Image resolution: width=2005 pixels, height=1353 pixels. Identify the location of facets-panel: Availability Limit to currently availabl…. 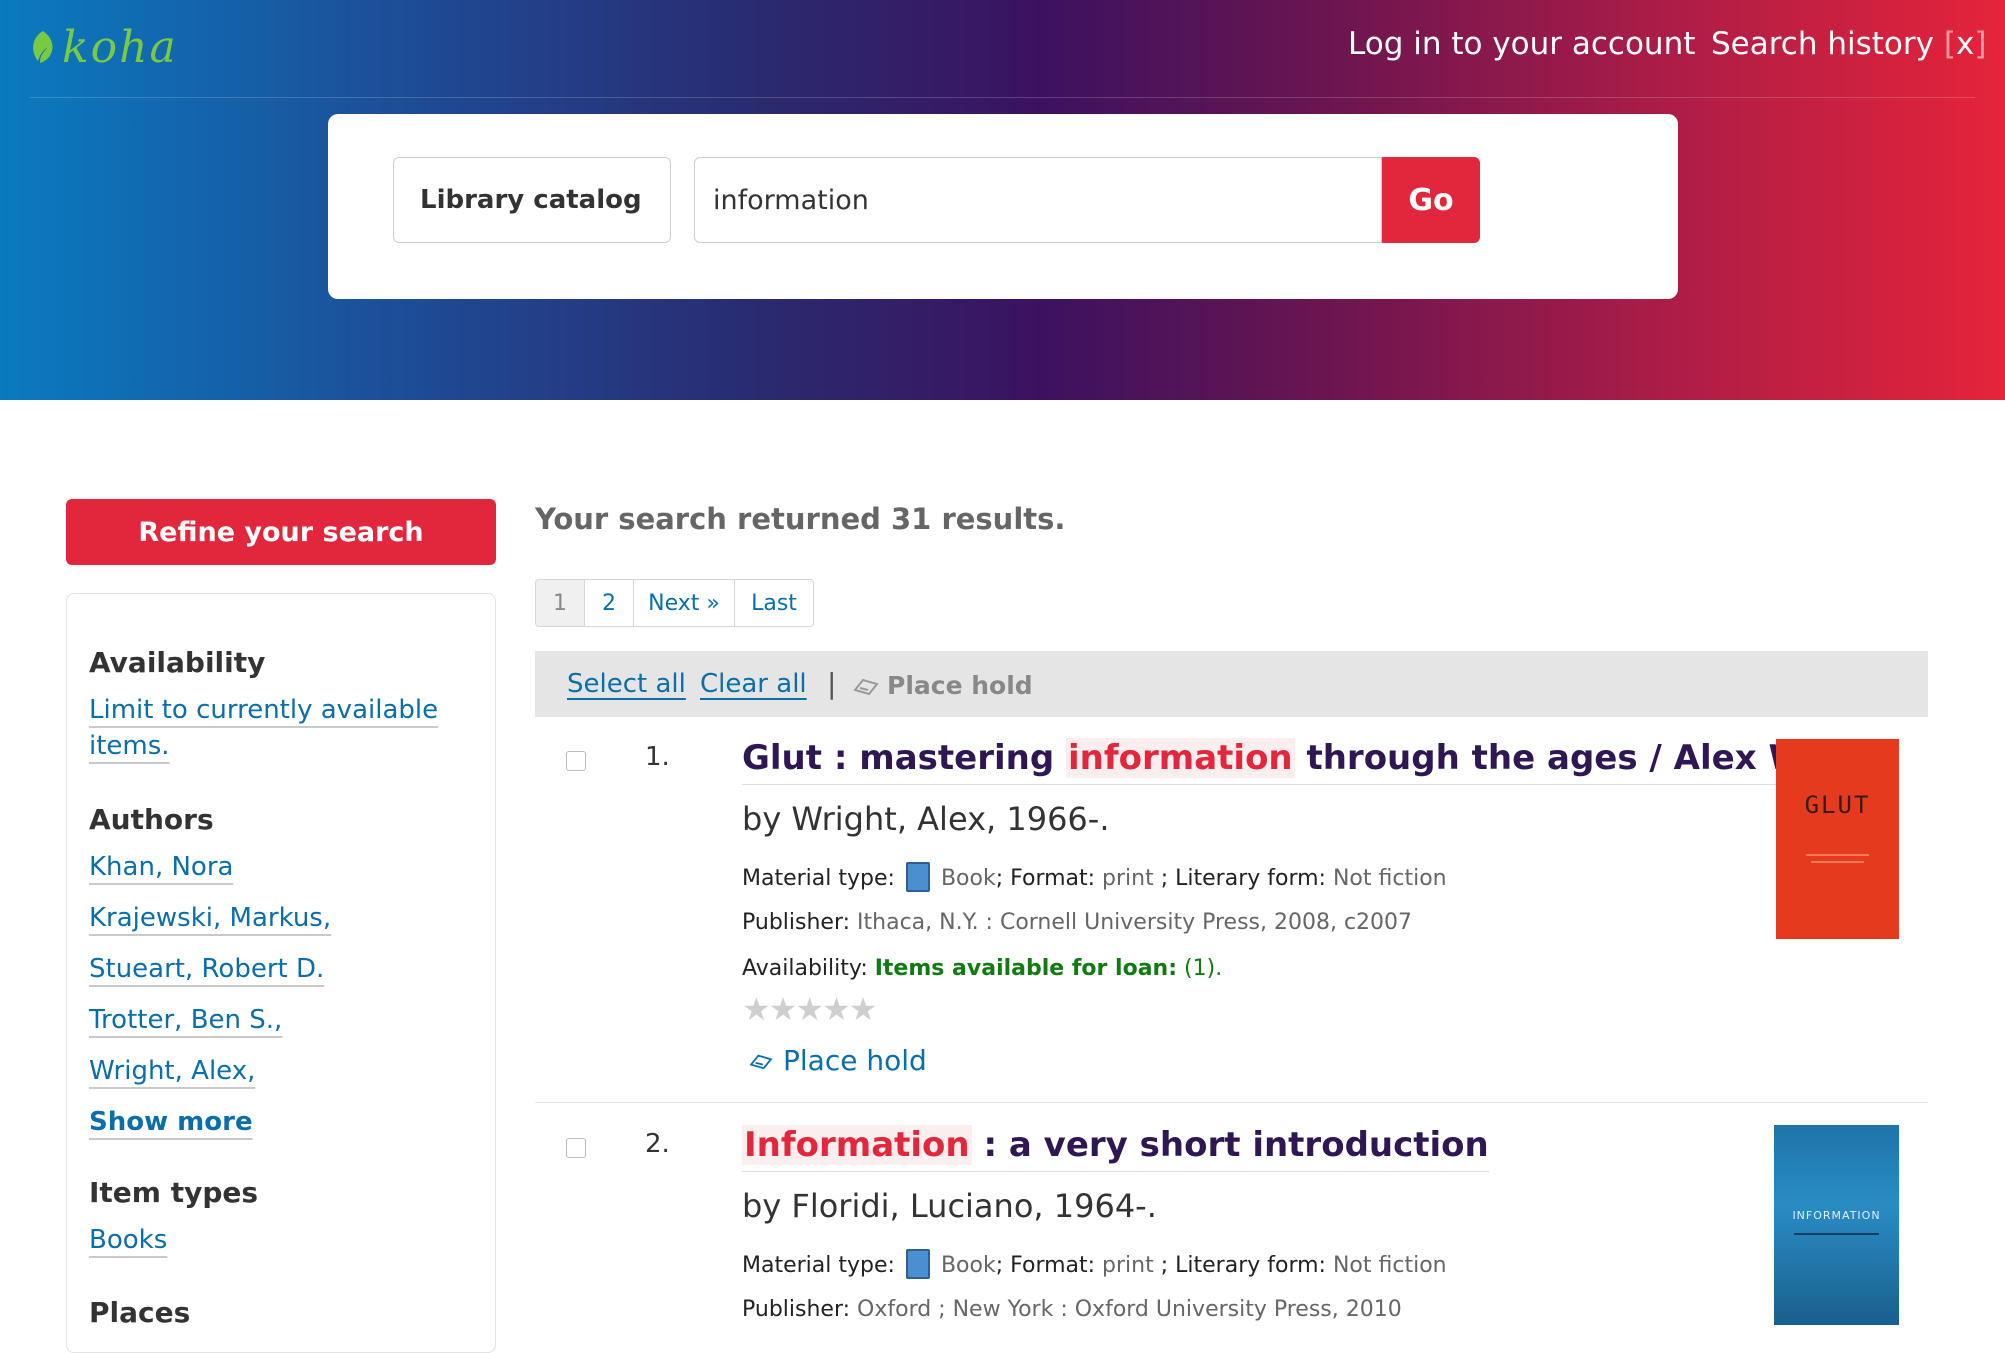
(281, 973).